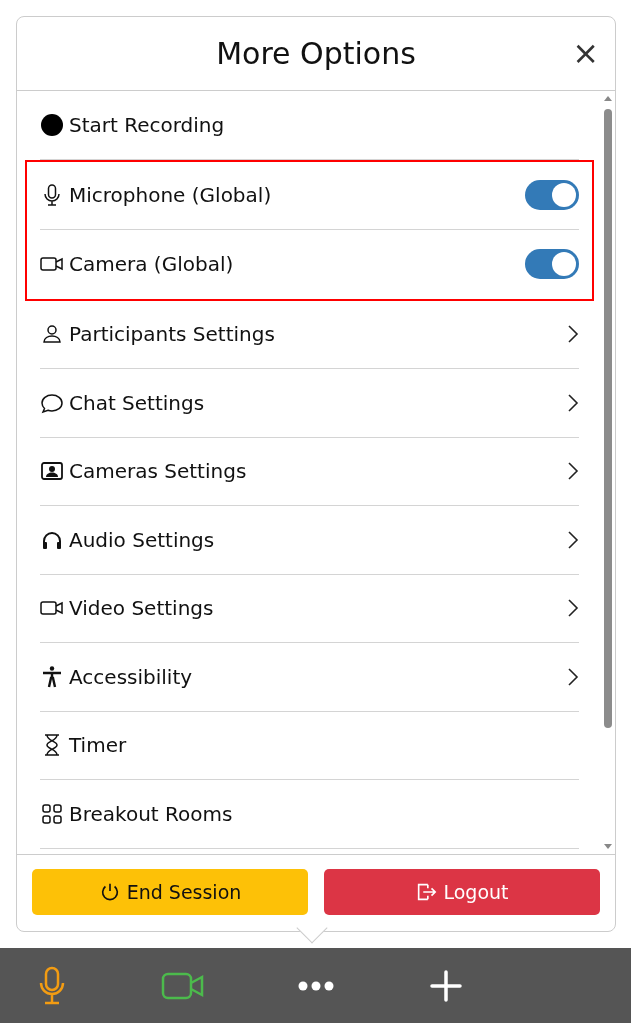 The width and height of the screenshot is (631, 1023). I want to click on menu-label: Timer, so click(98, 746).